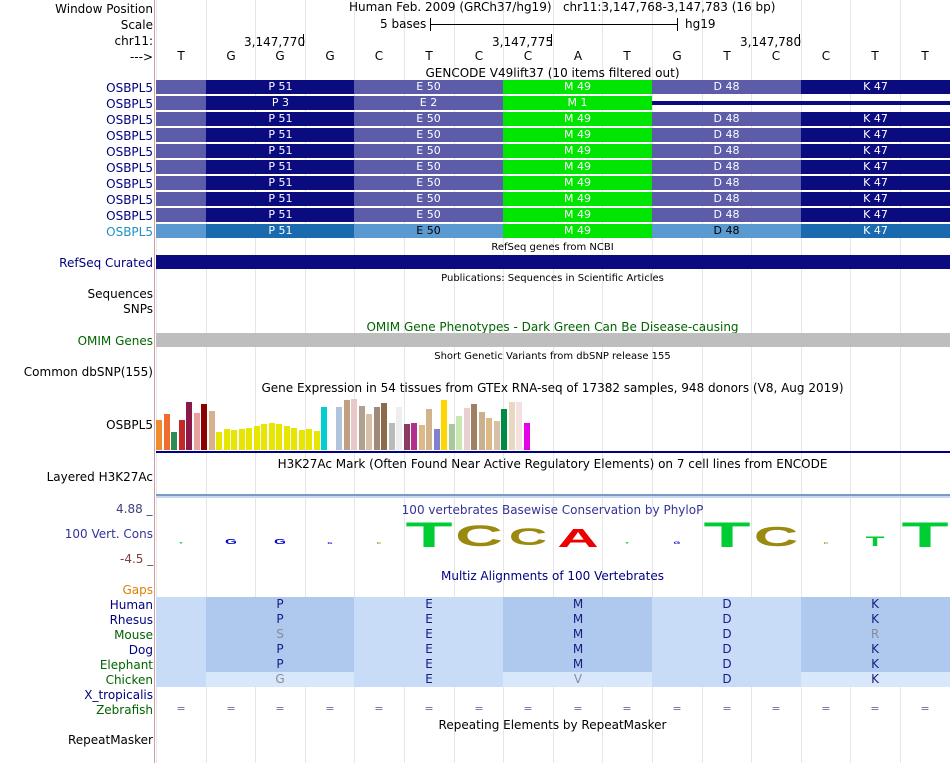 Image resolution: width=950 pixels, height=763 pixels. Describe the element at coordinates (131, 620) in the screenshot. I see `species-label: Rhesus` at that location.